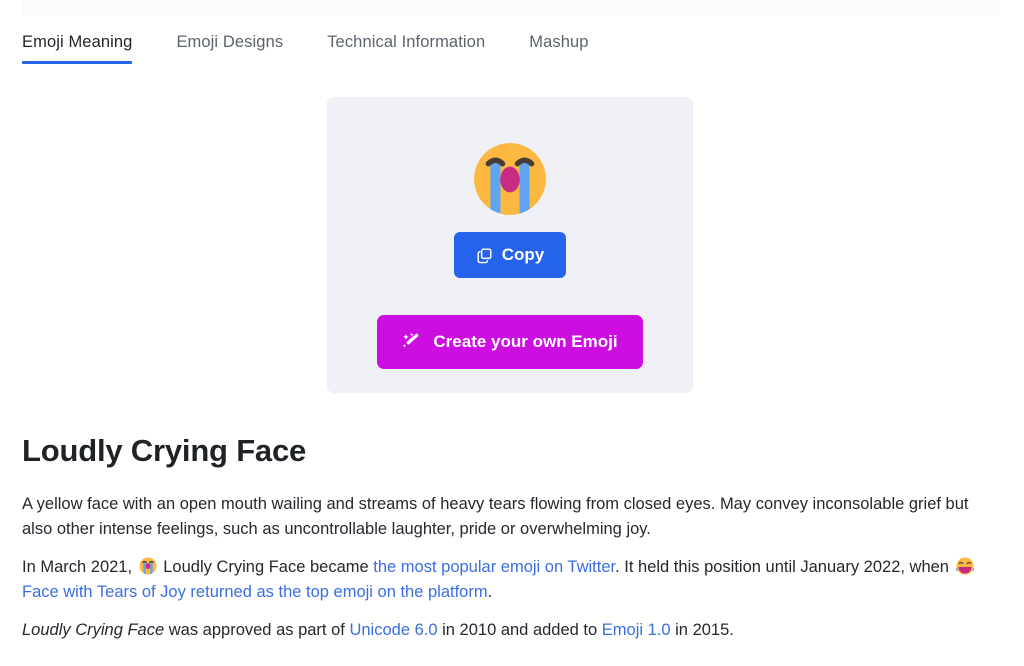  Describe the element at coordinates (484, 255) in the screenshot. I see `copy-icon` at that location.